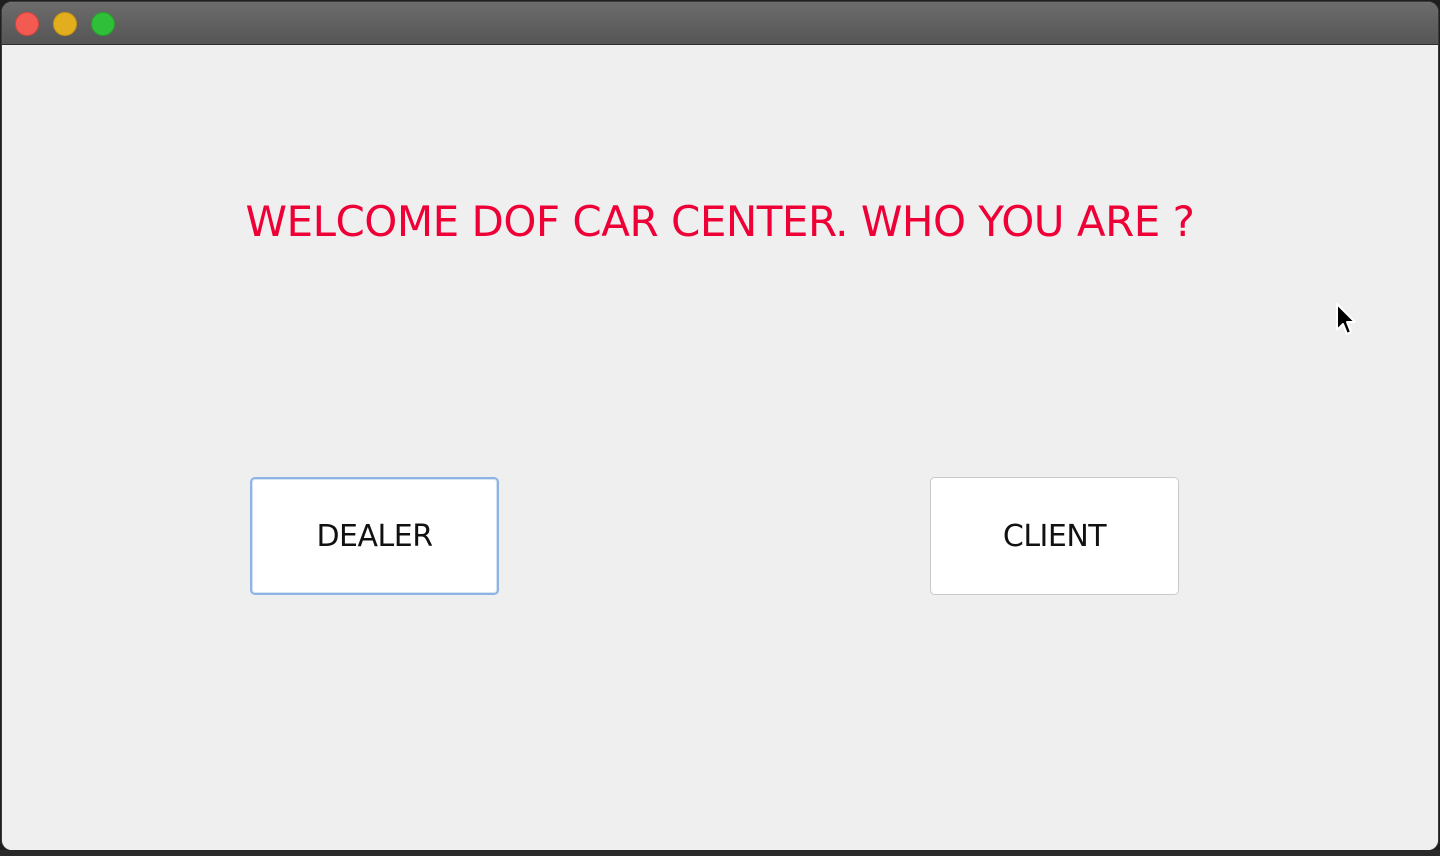  Describe the element at coordinates (374, 536) in the screenshot. I see `dealer-button: DEALER` at that location.